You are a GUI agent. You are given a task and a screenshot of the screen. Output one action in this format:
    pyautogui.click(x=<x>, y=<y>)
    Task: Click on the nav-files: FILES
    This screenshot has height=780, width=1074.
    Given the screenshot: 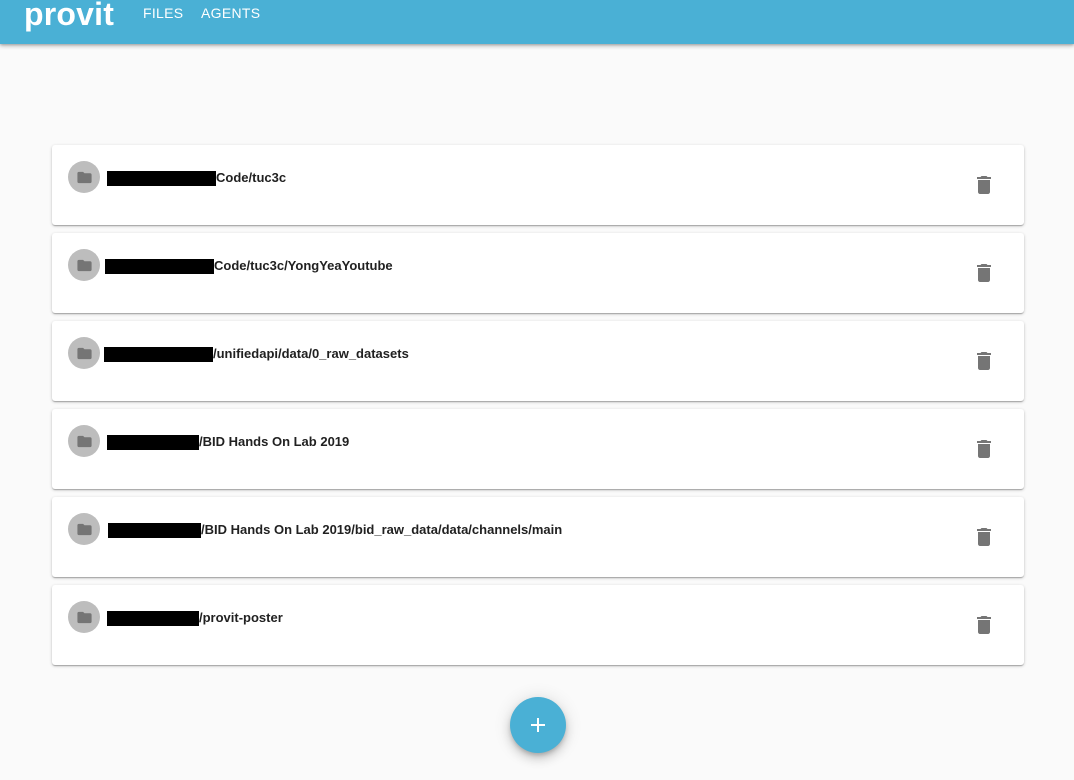 What is the action you would take?
    pyautogui.click(x=163, y=13)
    